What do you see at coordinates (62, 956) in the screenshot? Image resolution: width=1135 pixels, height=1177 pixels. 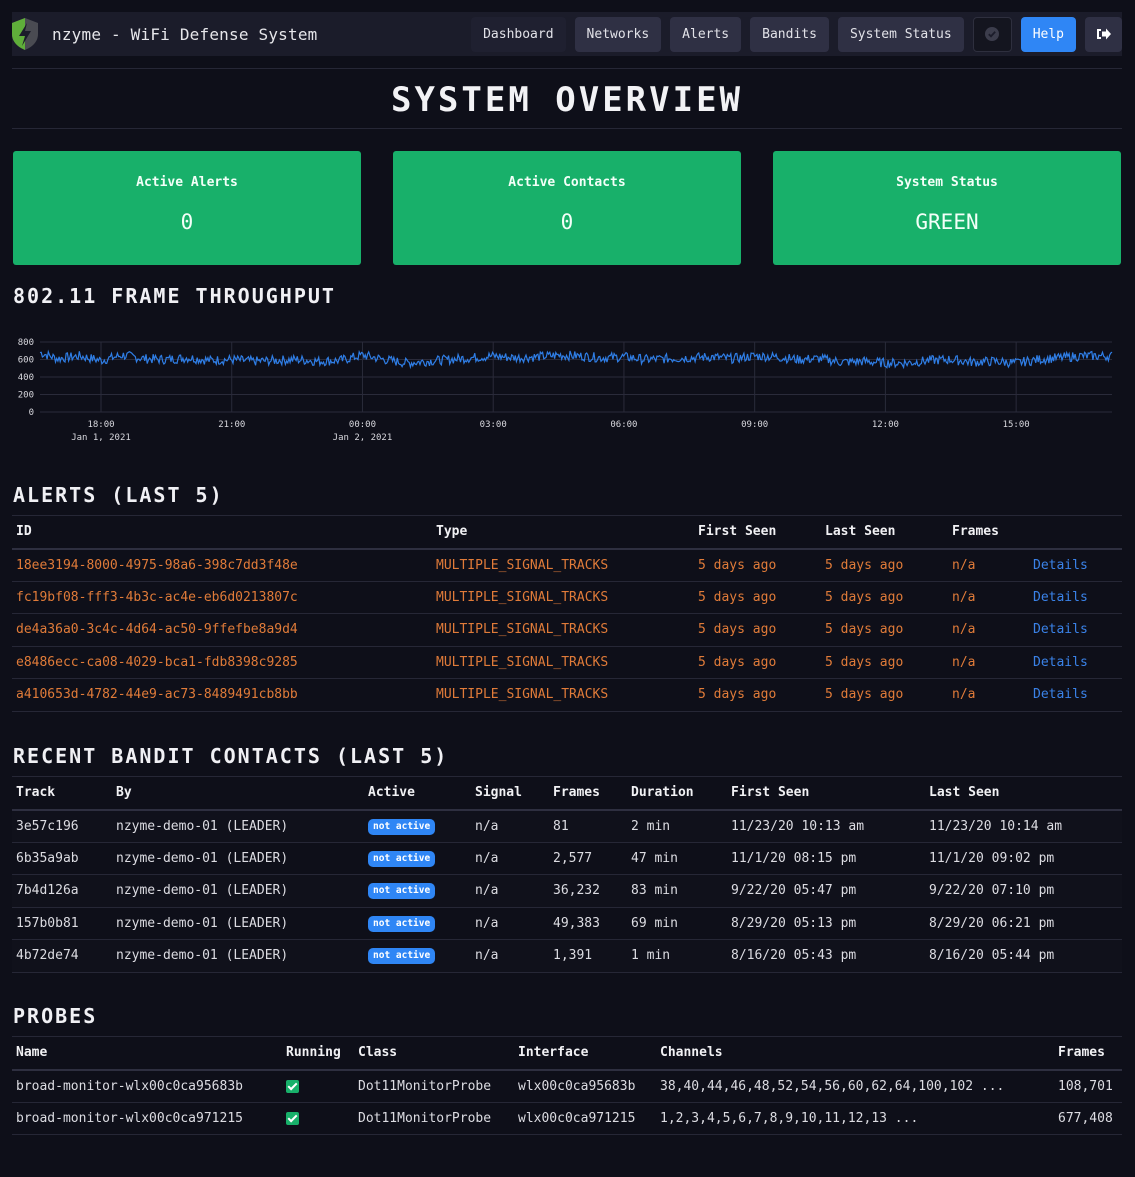 I see `contact-track: 4b72de74` at bounding box center [62, 956].